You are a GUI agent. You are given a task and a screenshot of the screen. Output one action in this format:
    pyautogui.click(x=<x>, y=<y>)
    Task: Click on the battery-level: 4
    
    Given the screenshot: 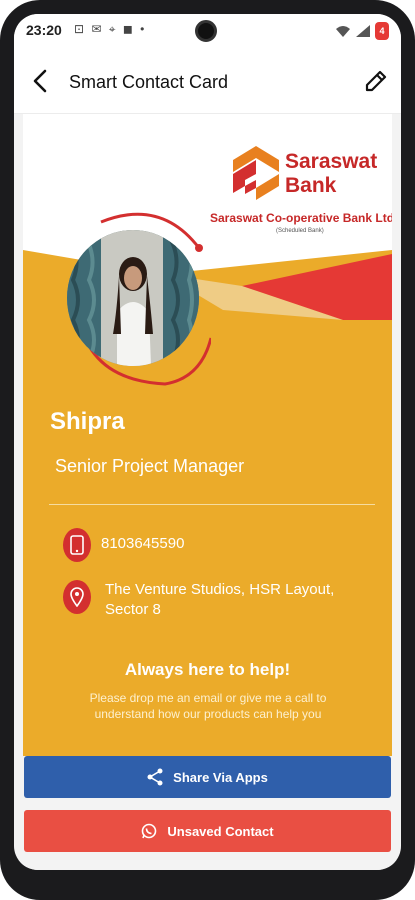 What is the action you would take?
    pyautogui.click(x=382, y=31)
    